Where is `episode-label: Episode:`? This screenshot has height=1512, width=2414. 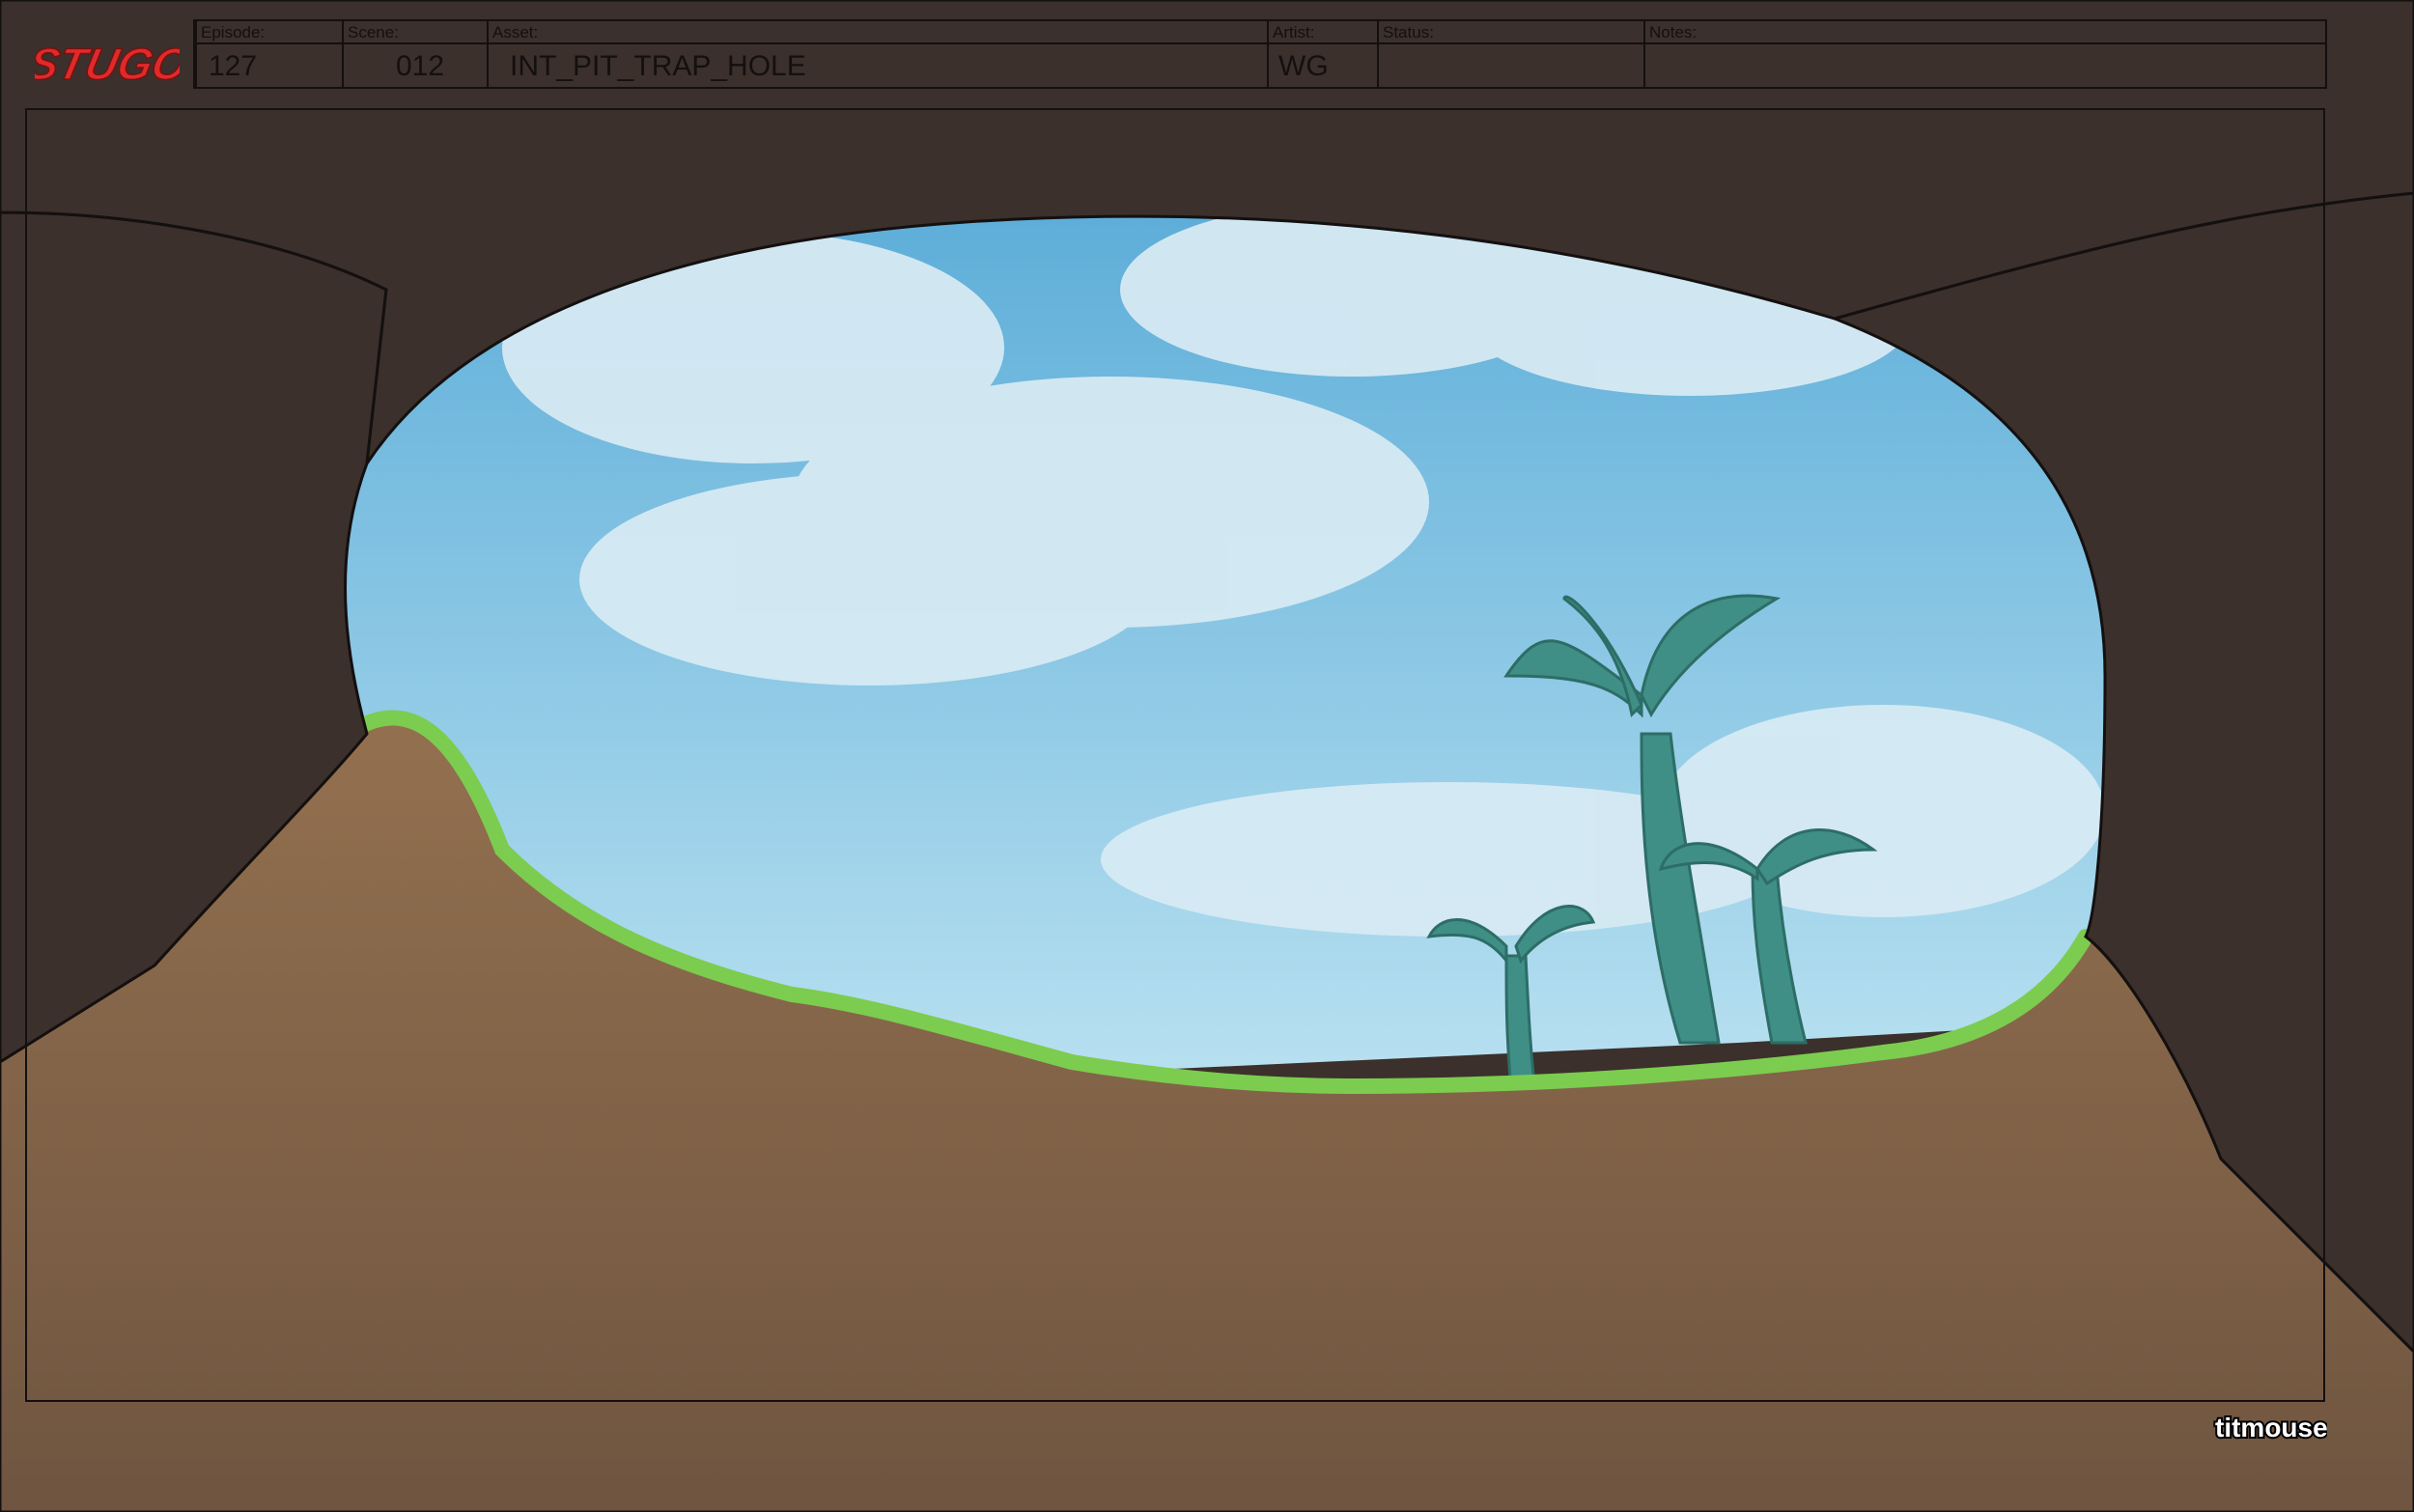 episode-label: Episode: is located at coordinates (233, 33).